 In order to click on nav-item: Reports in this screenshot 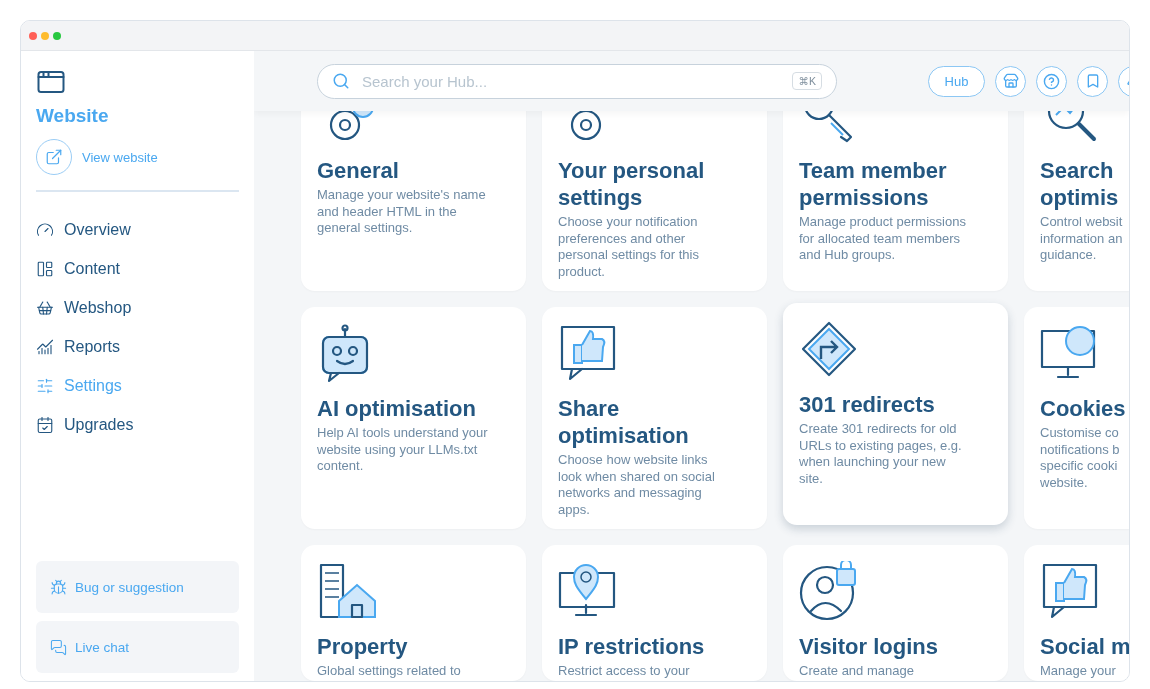, I will do `click(78, 346)`.